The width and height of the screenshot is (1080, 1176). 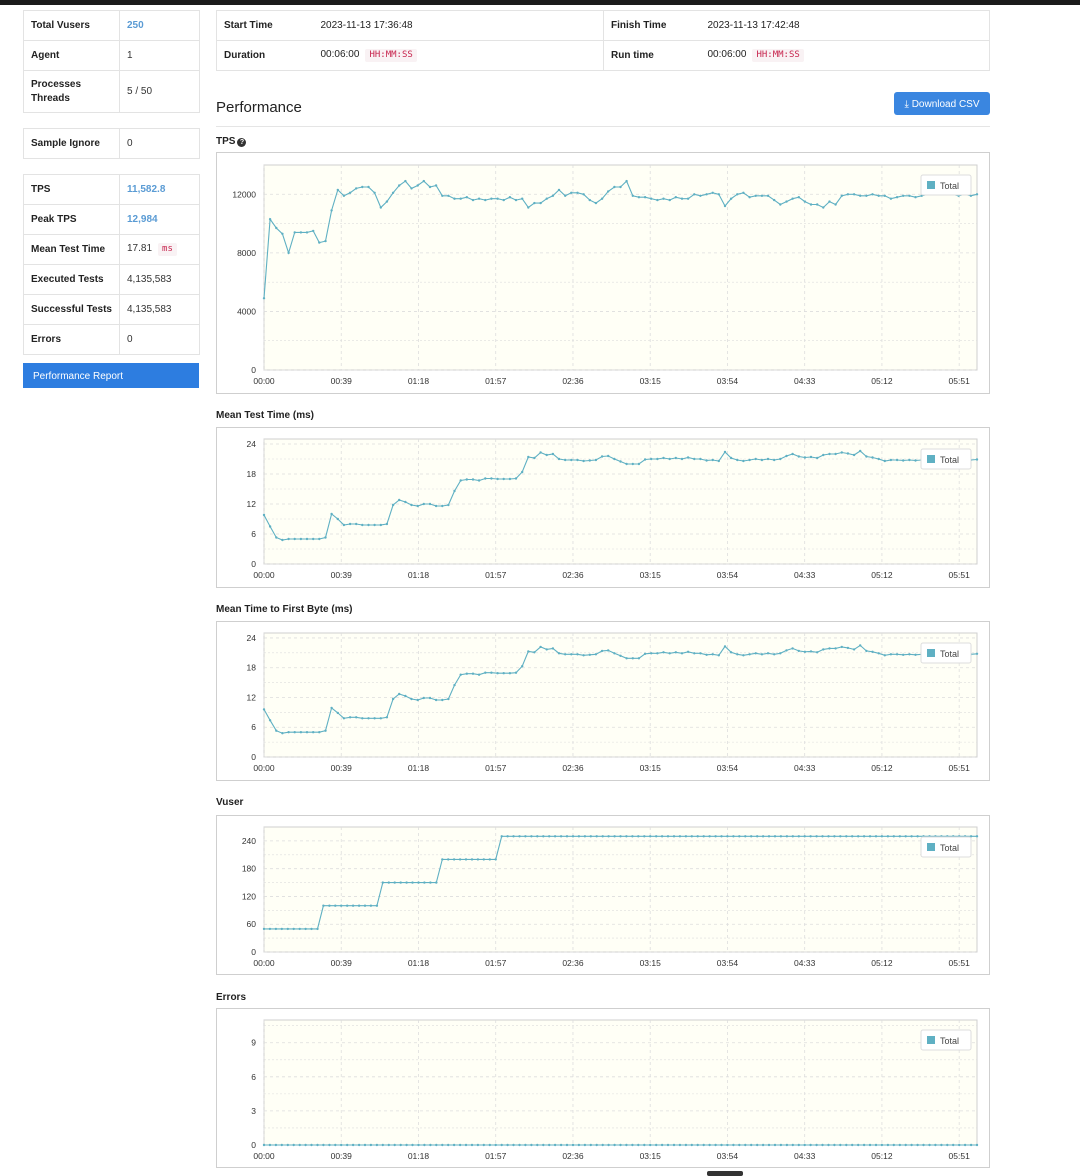 What do you see at coordinates (652, 25) in the screenshot?
I see `finish-time-label: Finish Time` at bounding box center [652, 25].